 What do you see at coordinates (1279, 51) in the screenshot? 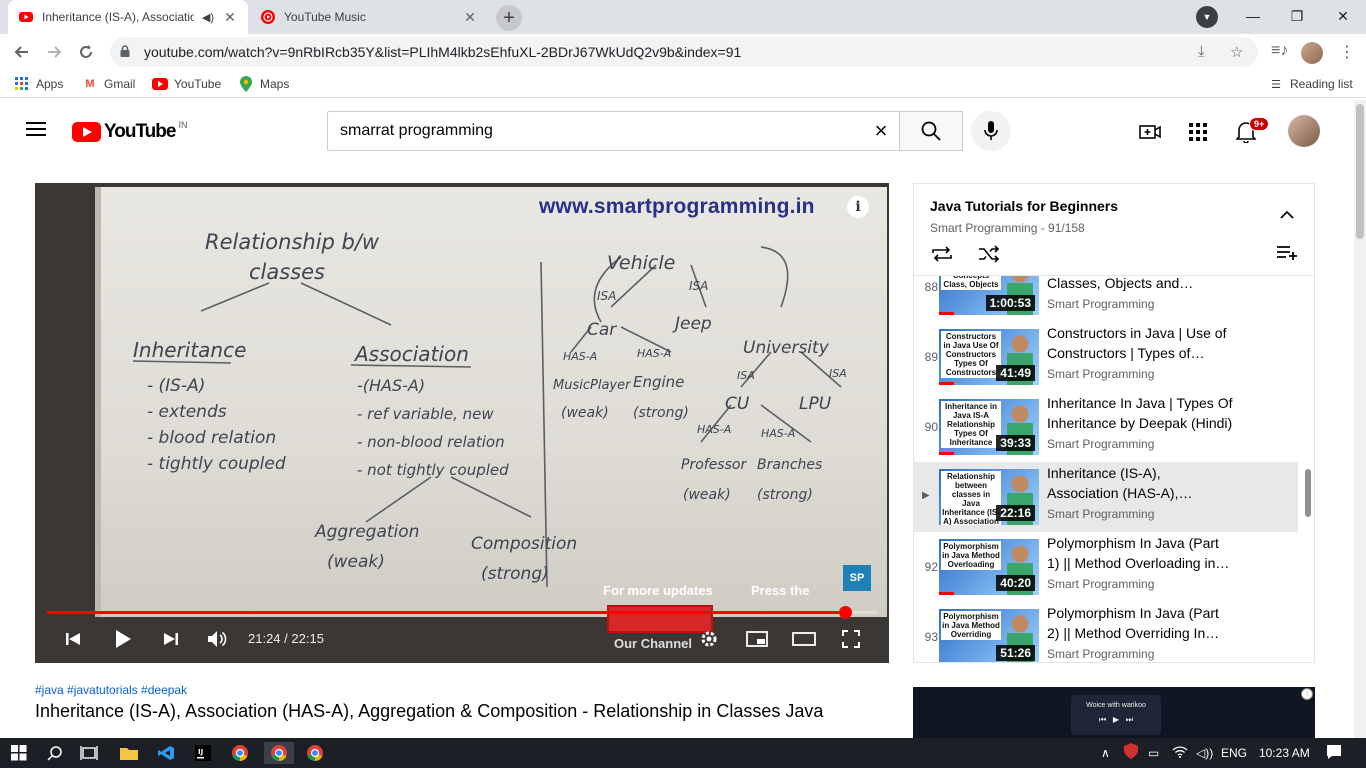
I see `media-control-icon: ≡♪` at bounding box center [1279, 51].